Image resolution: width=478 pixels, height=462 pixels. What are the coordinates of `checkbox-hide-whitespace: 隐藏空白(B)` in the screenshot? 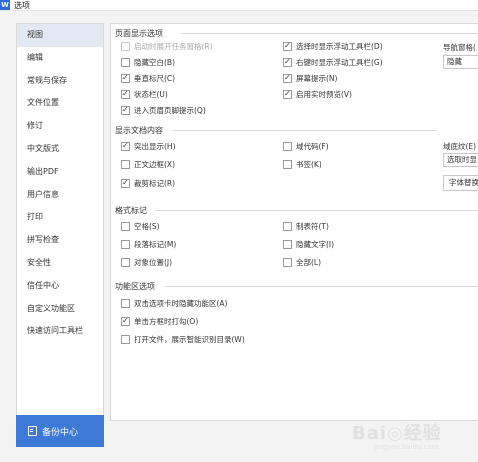 It's located at (148, 62).